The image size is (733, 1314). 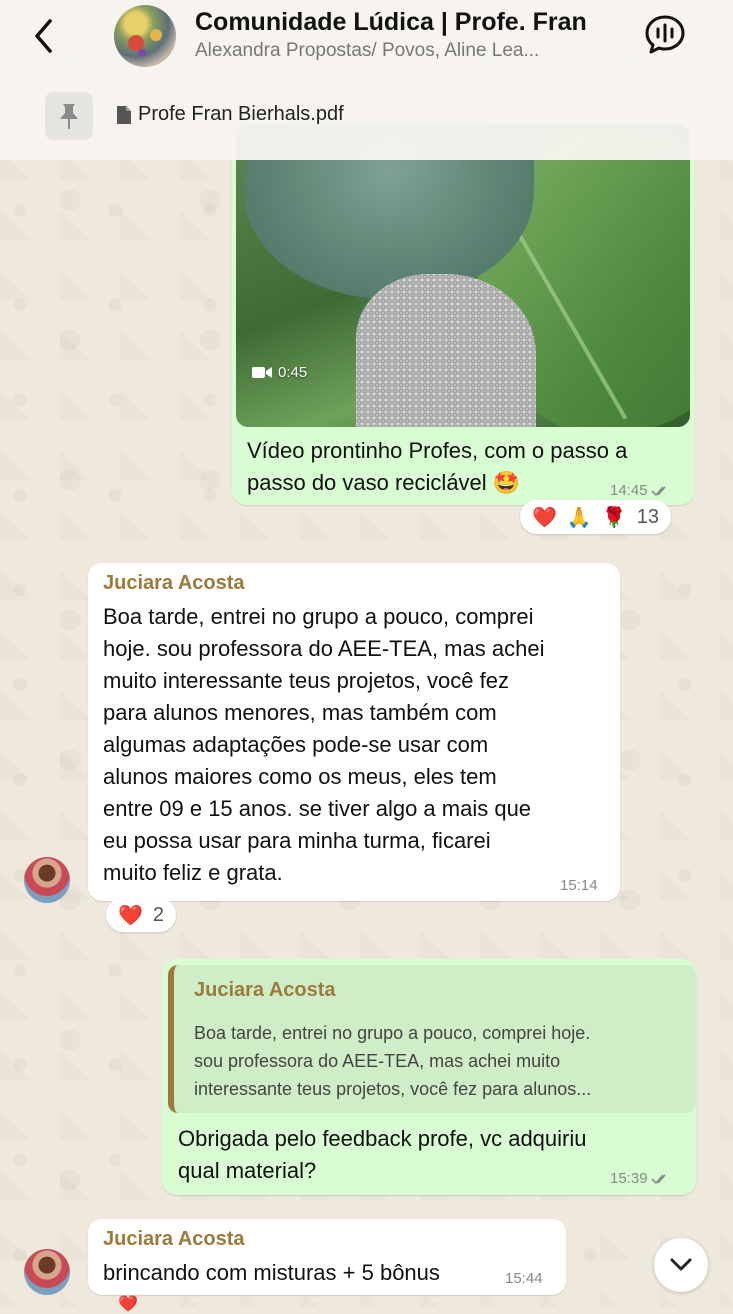 What do you see at coordinates (262, 372) in the screenshot?
I see `video-camera-icon` at bounding box center [262, 372].